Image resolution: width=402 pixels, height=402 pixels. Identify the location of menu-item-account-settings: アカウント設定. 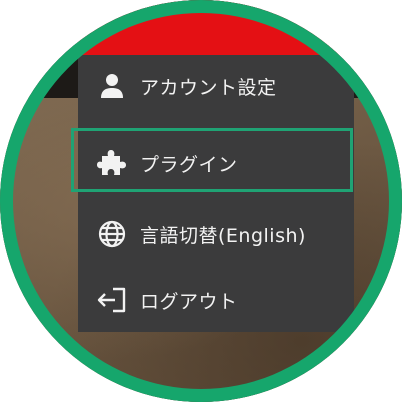
(216, 86).